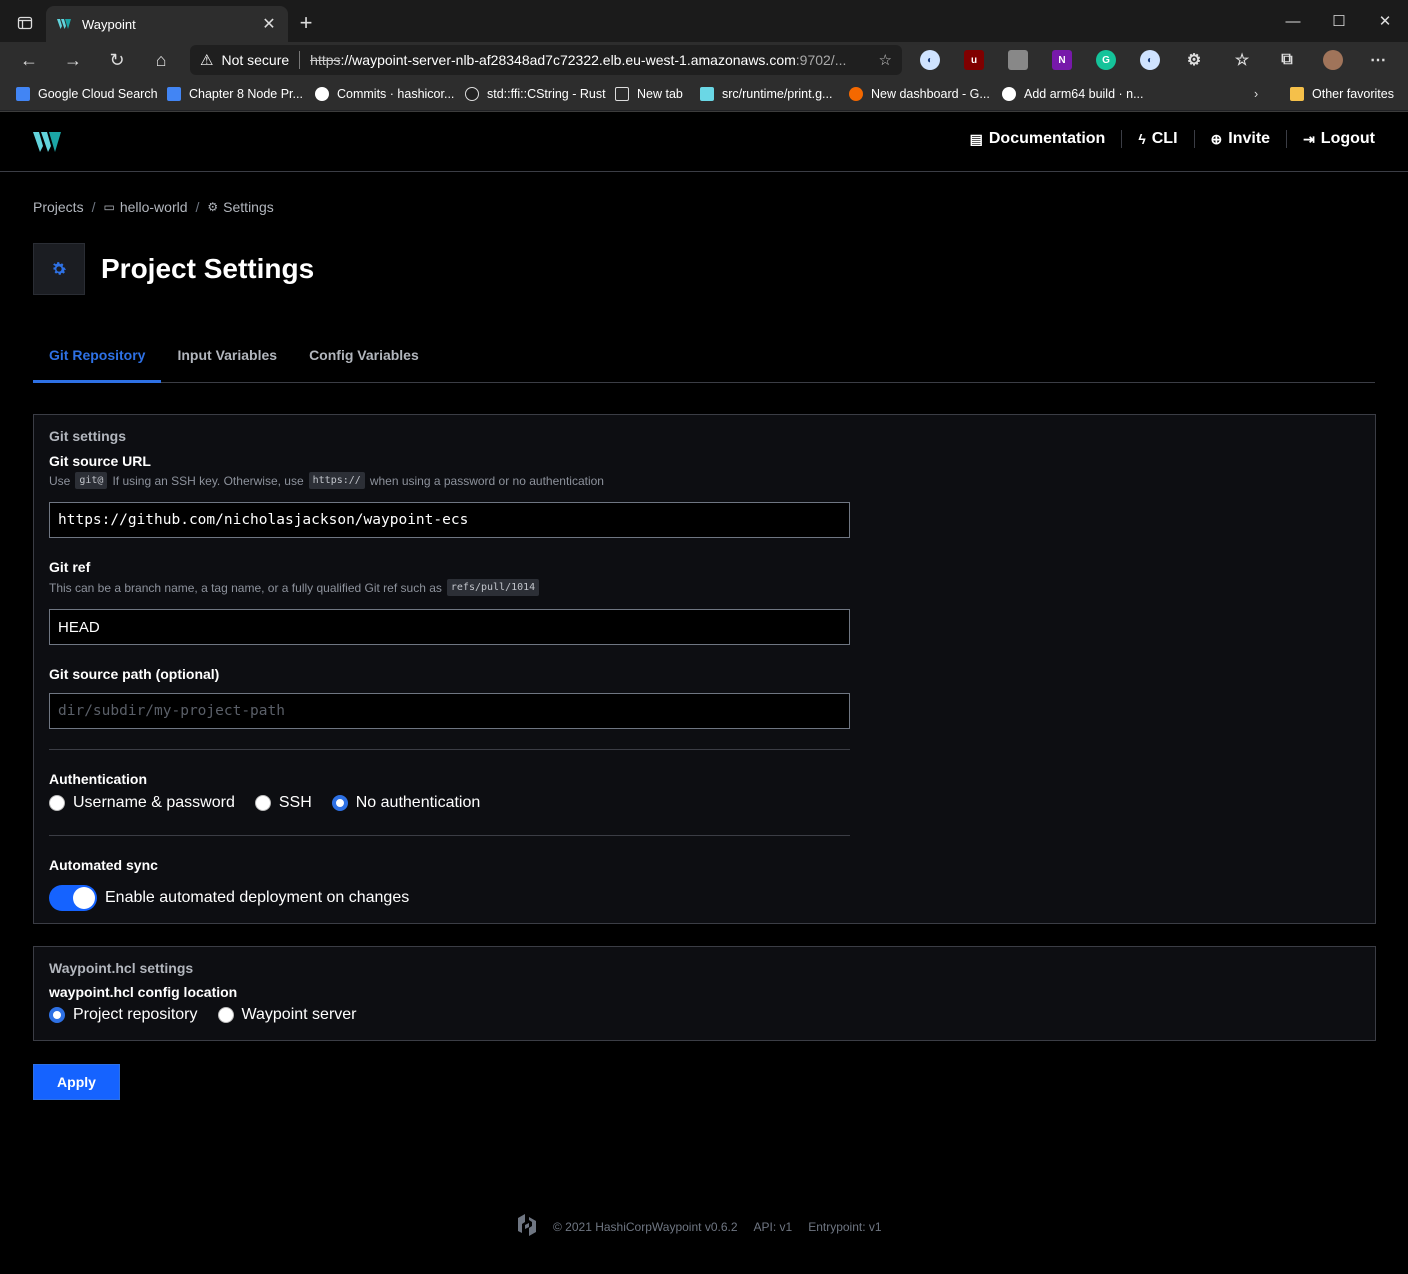 This screenshot has height=1274, width=1408. Describe the element at coordinates (208, 268) in the screenshot. I see `page-title: Project Settings` at that location.